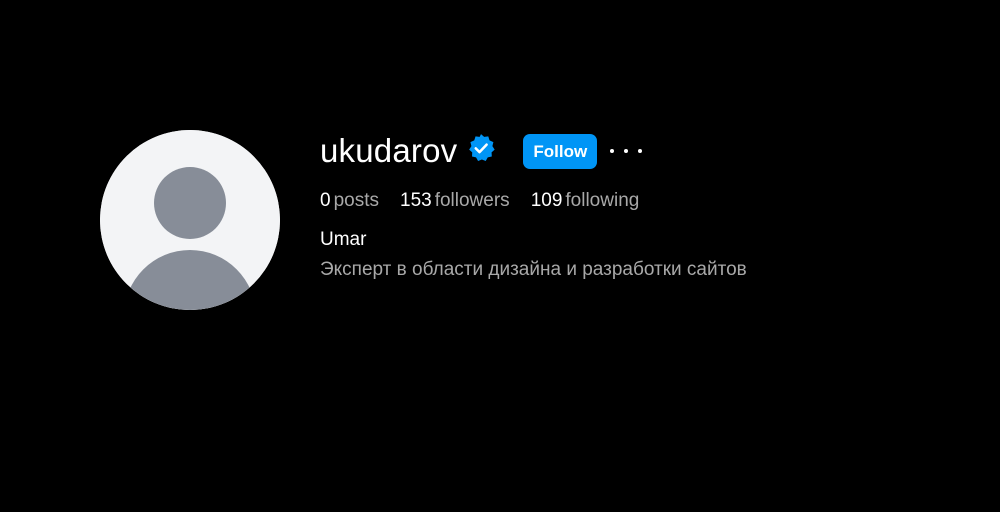  I want to click on following-stat: 109 following, so click(585, 201).